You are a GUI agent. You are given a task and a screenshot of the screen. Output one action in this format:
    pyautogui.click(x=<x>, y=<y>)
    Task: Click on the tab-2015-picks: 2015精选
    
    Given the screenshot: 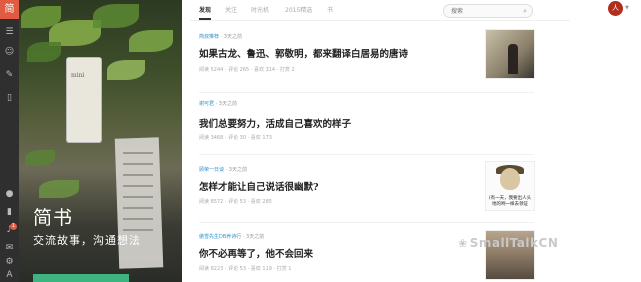 What is the action you would take?
    pyautogui.click(x=298, y=10)
    